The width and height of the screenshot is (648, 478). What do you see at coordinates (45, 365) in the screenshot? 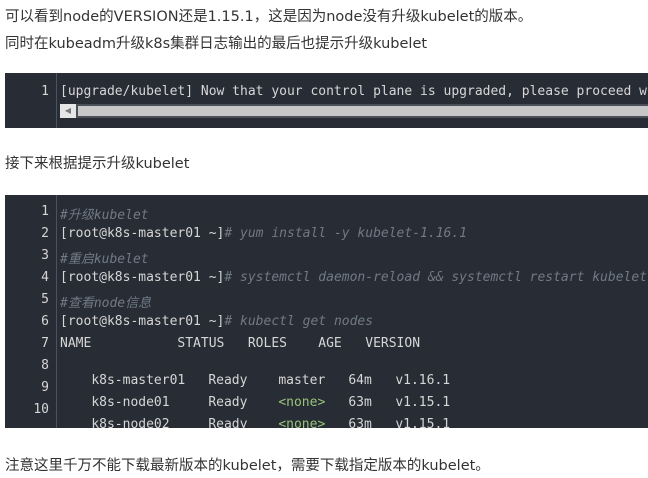
I see `line-number: 8` at bounding box center [45, 365].